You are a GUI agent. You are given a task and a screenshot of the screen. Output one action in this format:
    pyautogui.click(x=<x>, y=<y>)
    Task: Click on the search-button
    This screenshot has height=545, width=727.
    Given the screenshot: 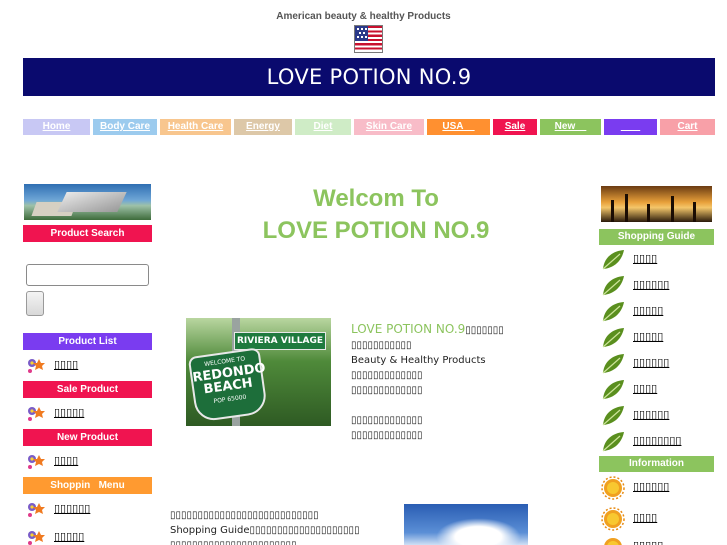 What is the action you would take?
    pyautogui.click(x=35, y=303)
    